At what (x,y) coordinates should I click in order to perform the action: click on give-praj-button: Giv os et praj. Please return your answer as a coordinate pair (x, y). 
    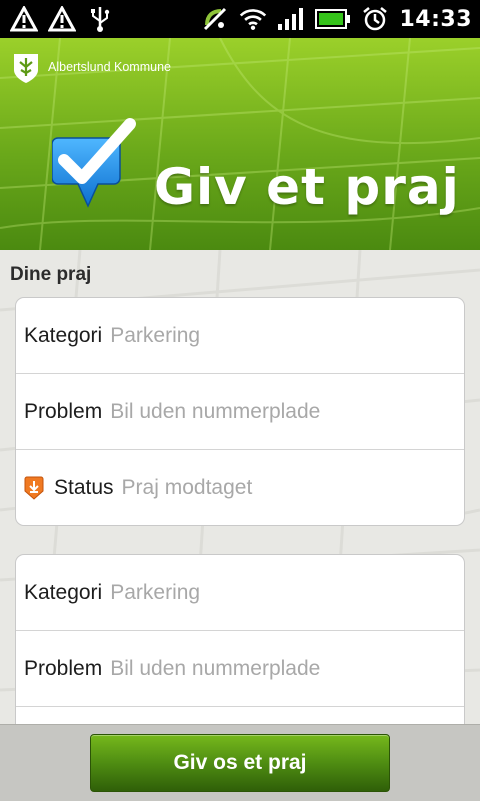
    Looking at the image, I should click on (240, 763).